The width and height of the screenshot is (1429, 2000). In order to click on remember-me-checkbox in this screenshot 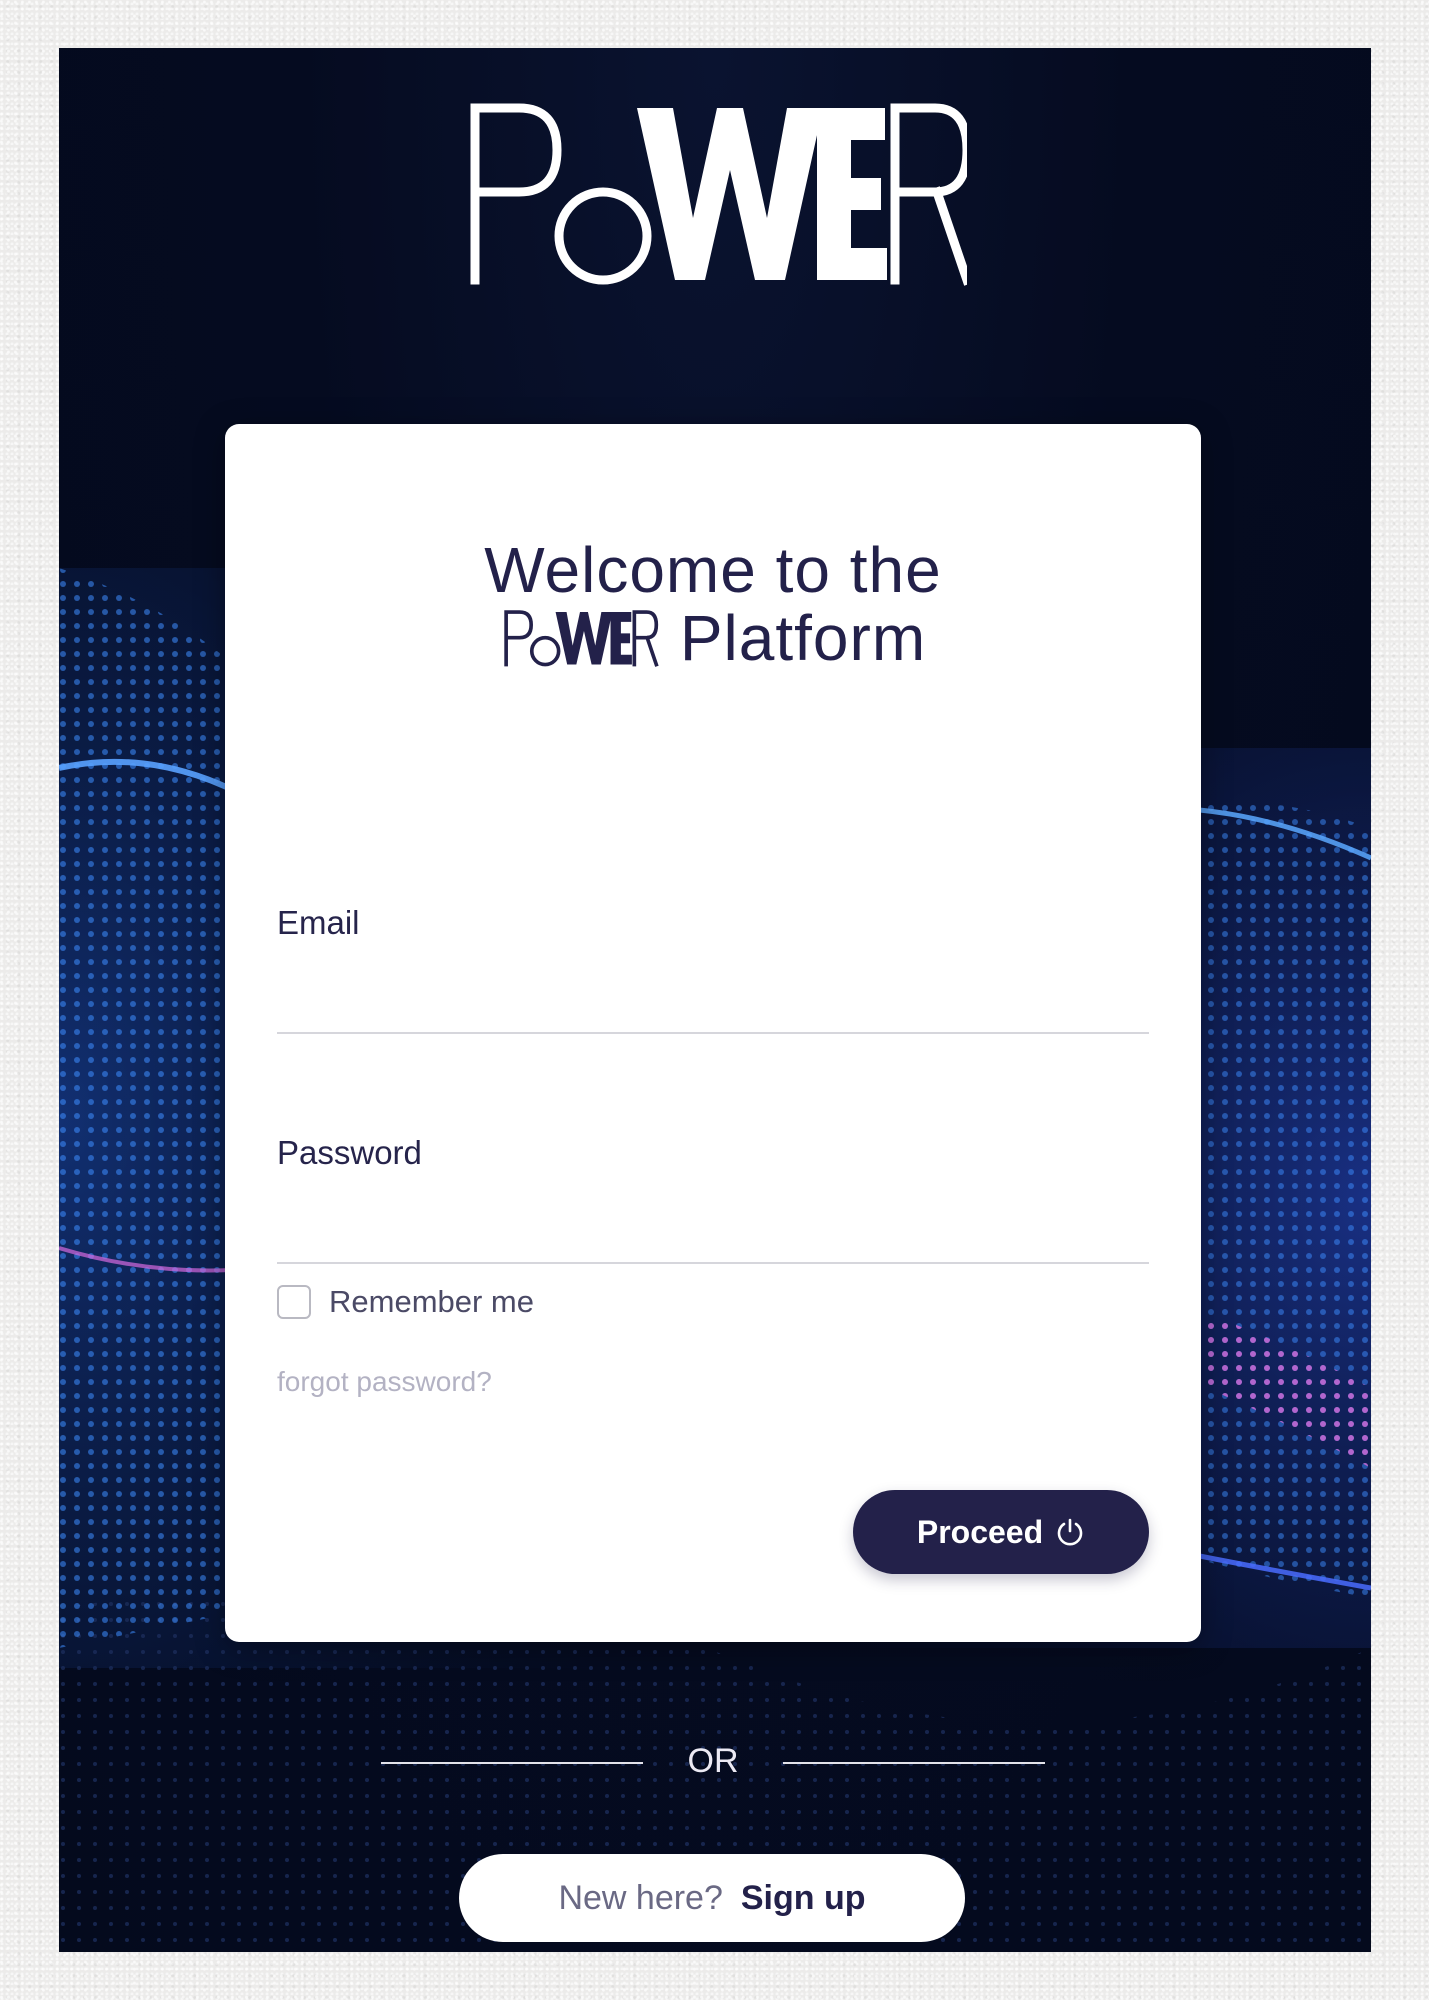, I will do `click(294, 1302)`.